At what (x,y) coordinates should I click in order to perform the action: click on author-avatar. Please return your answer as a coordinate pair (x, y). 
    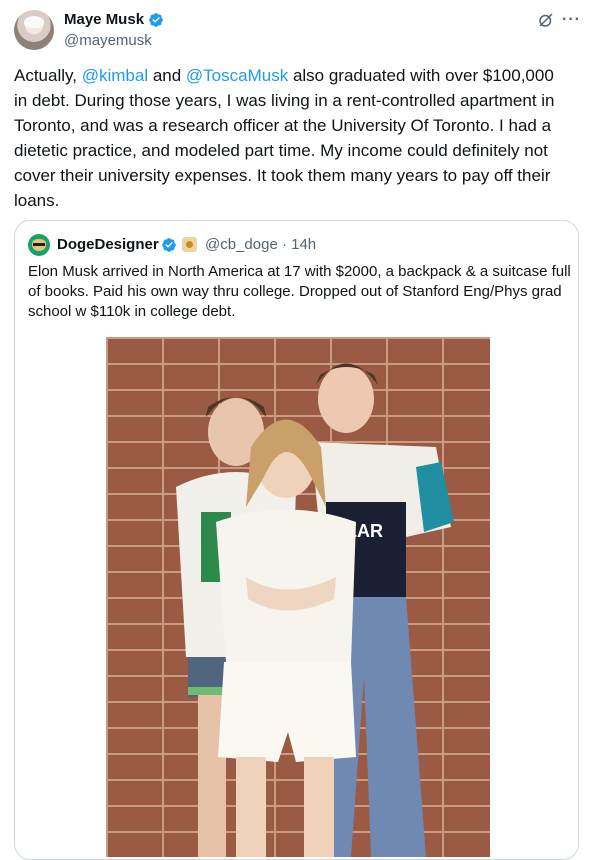
    Looking at the image, I should click on (34, 30).